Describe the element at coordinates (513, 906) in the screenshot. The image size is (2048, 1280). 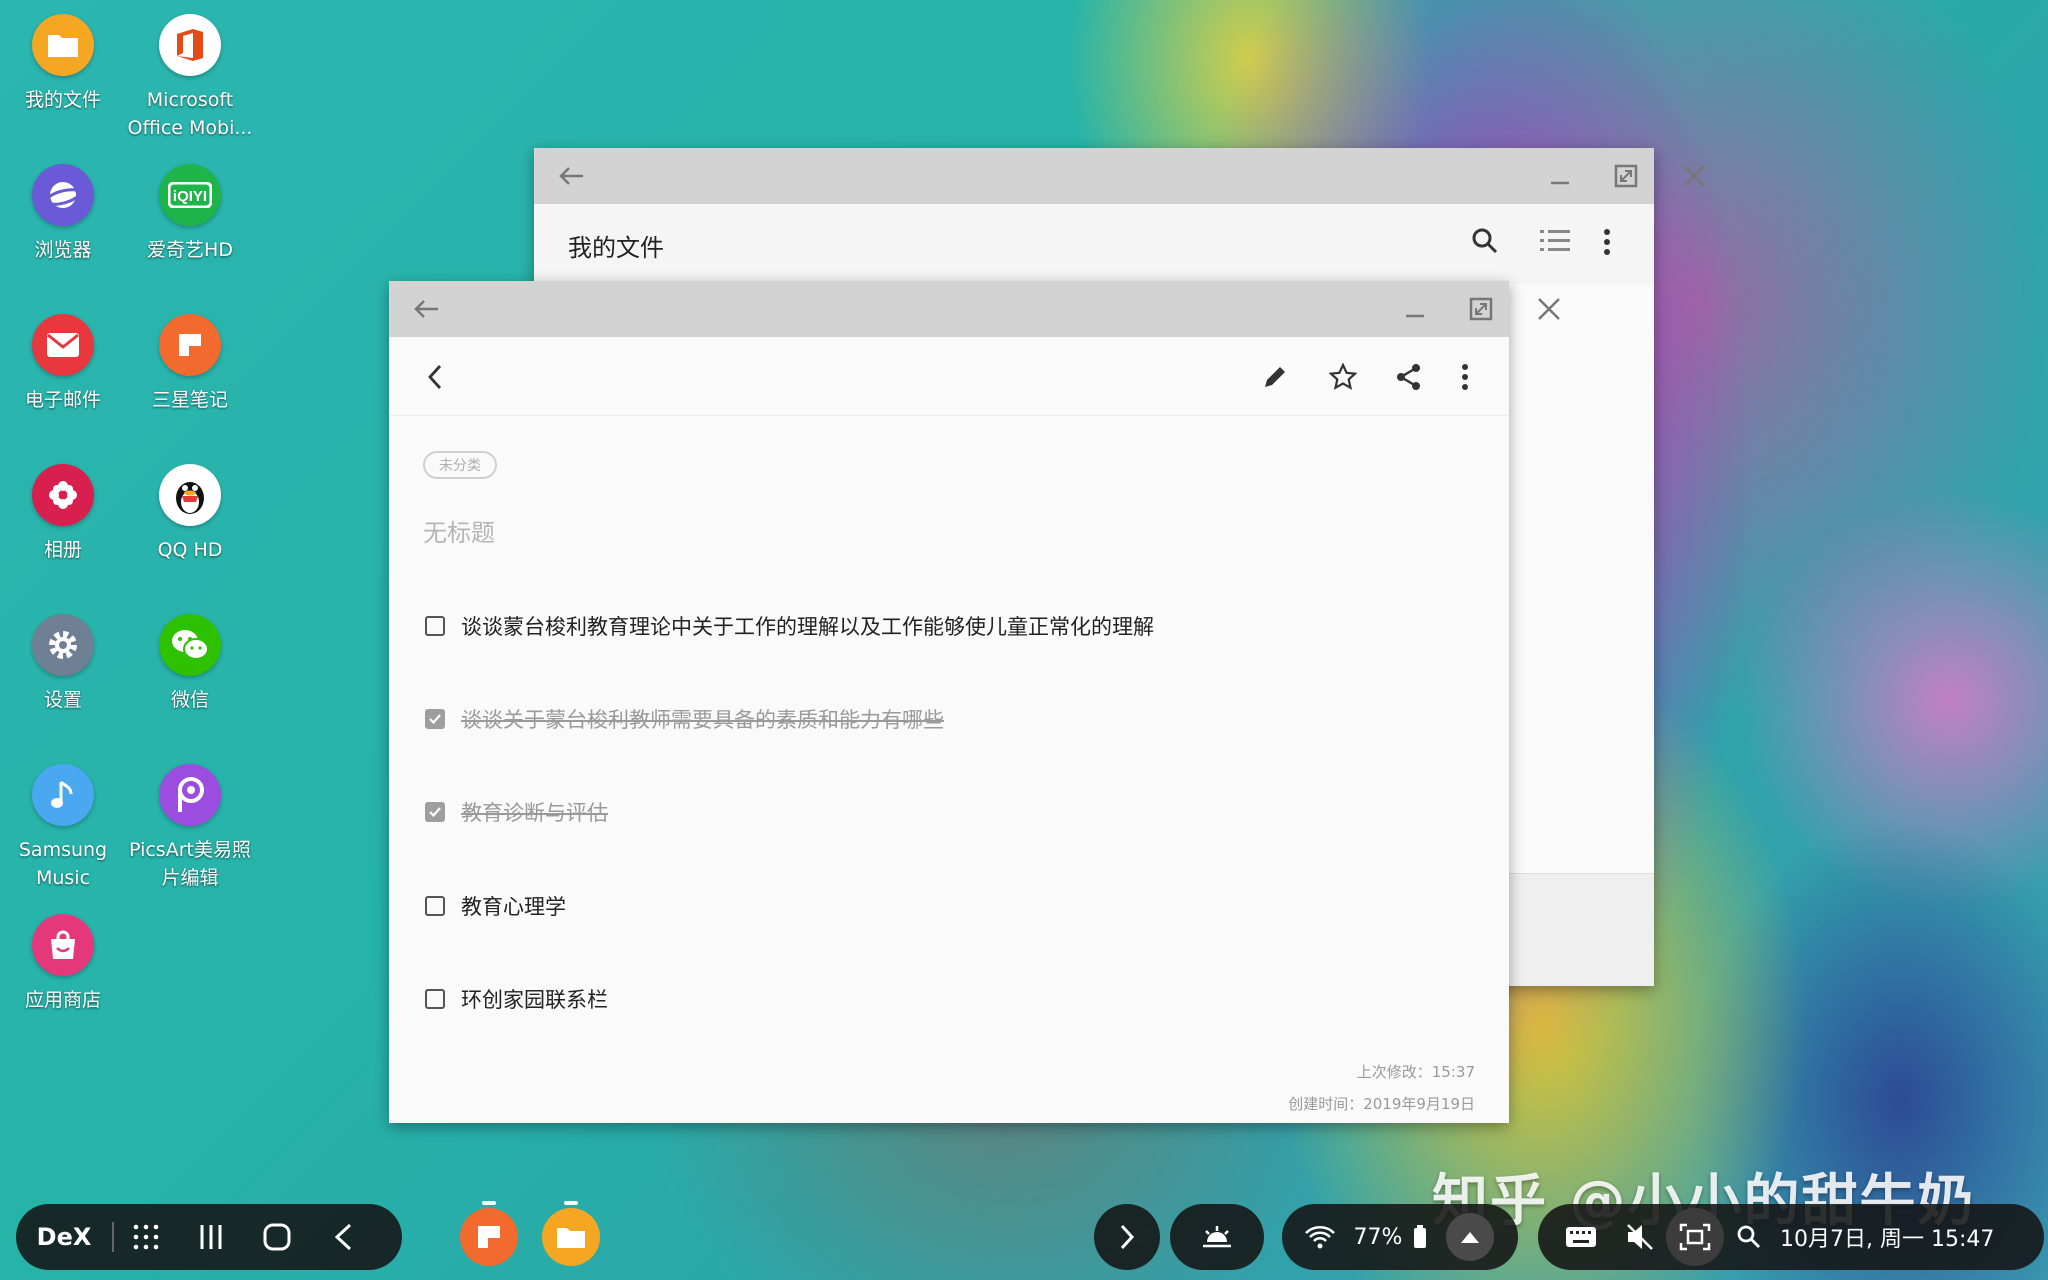
I see `checklist-item-text: 教育心理学` at that location.